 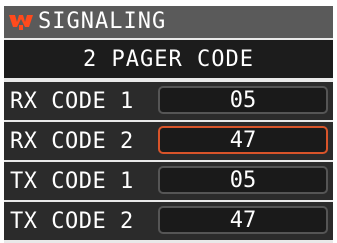 I want to click on yaesu-logo-icon, so click(x=23, y=22).